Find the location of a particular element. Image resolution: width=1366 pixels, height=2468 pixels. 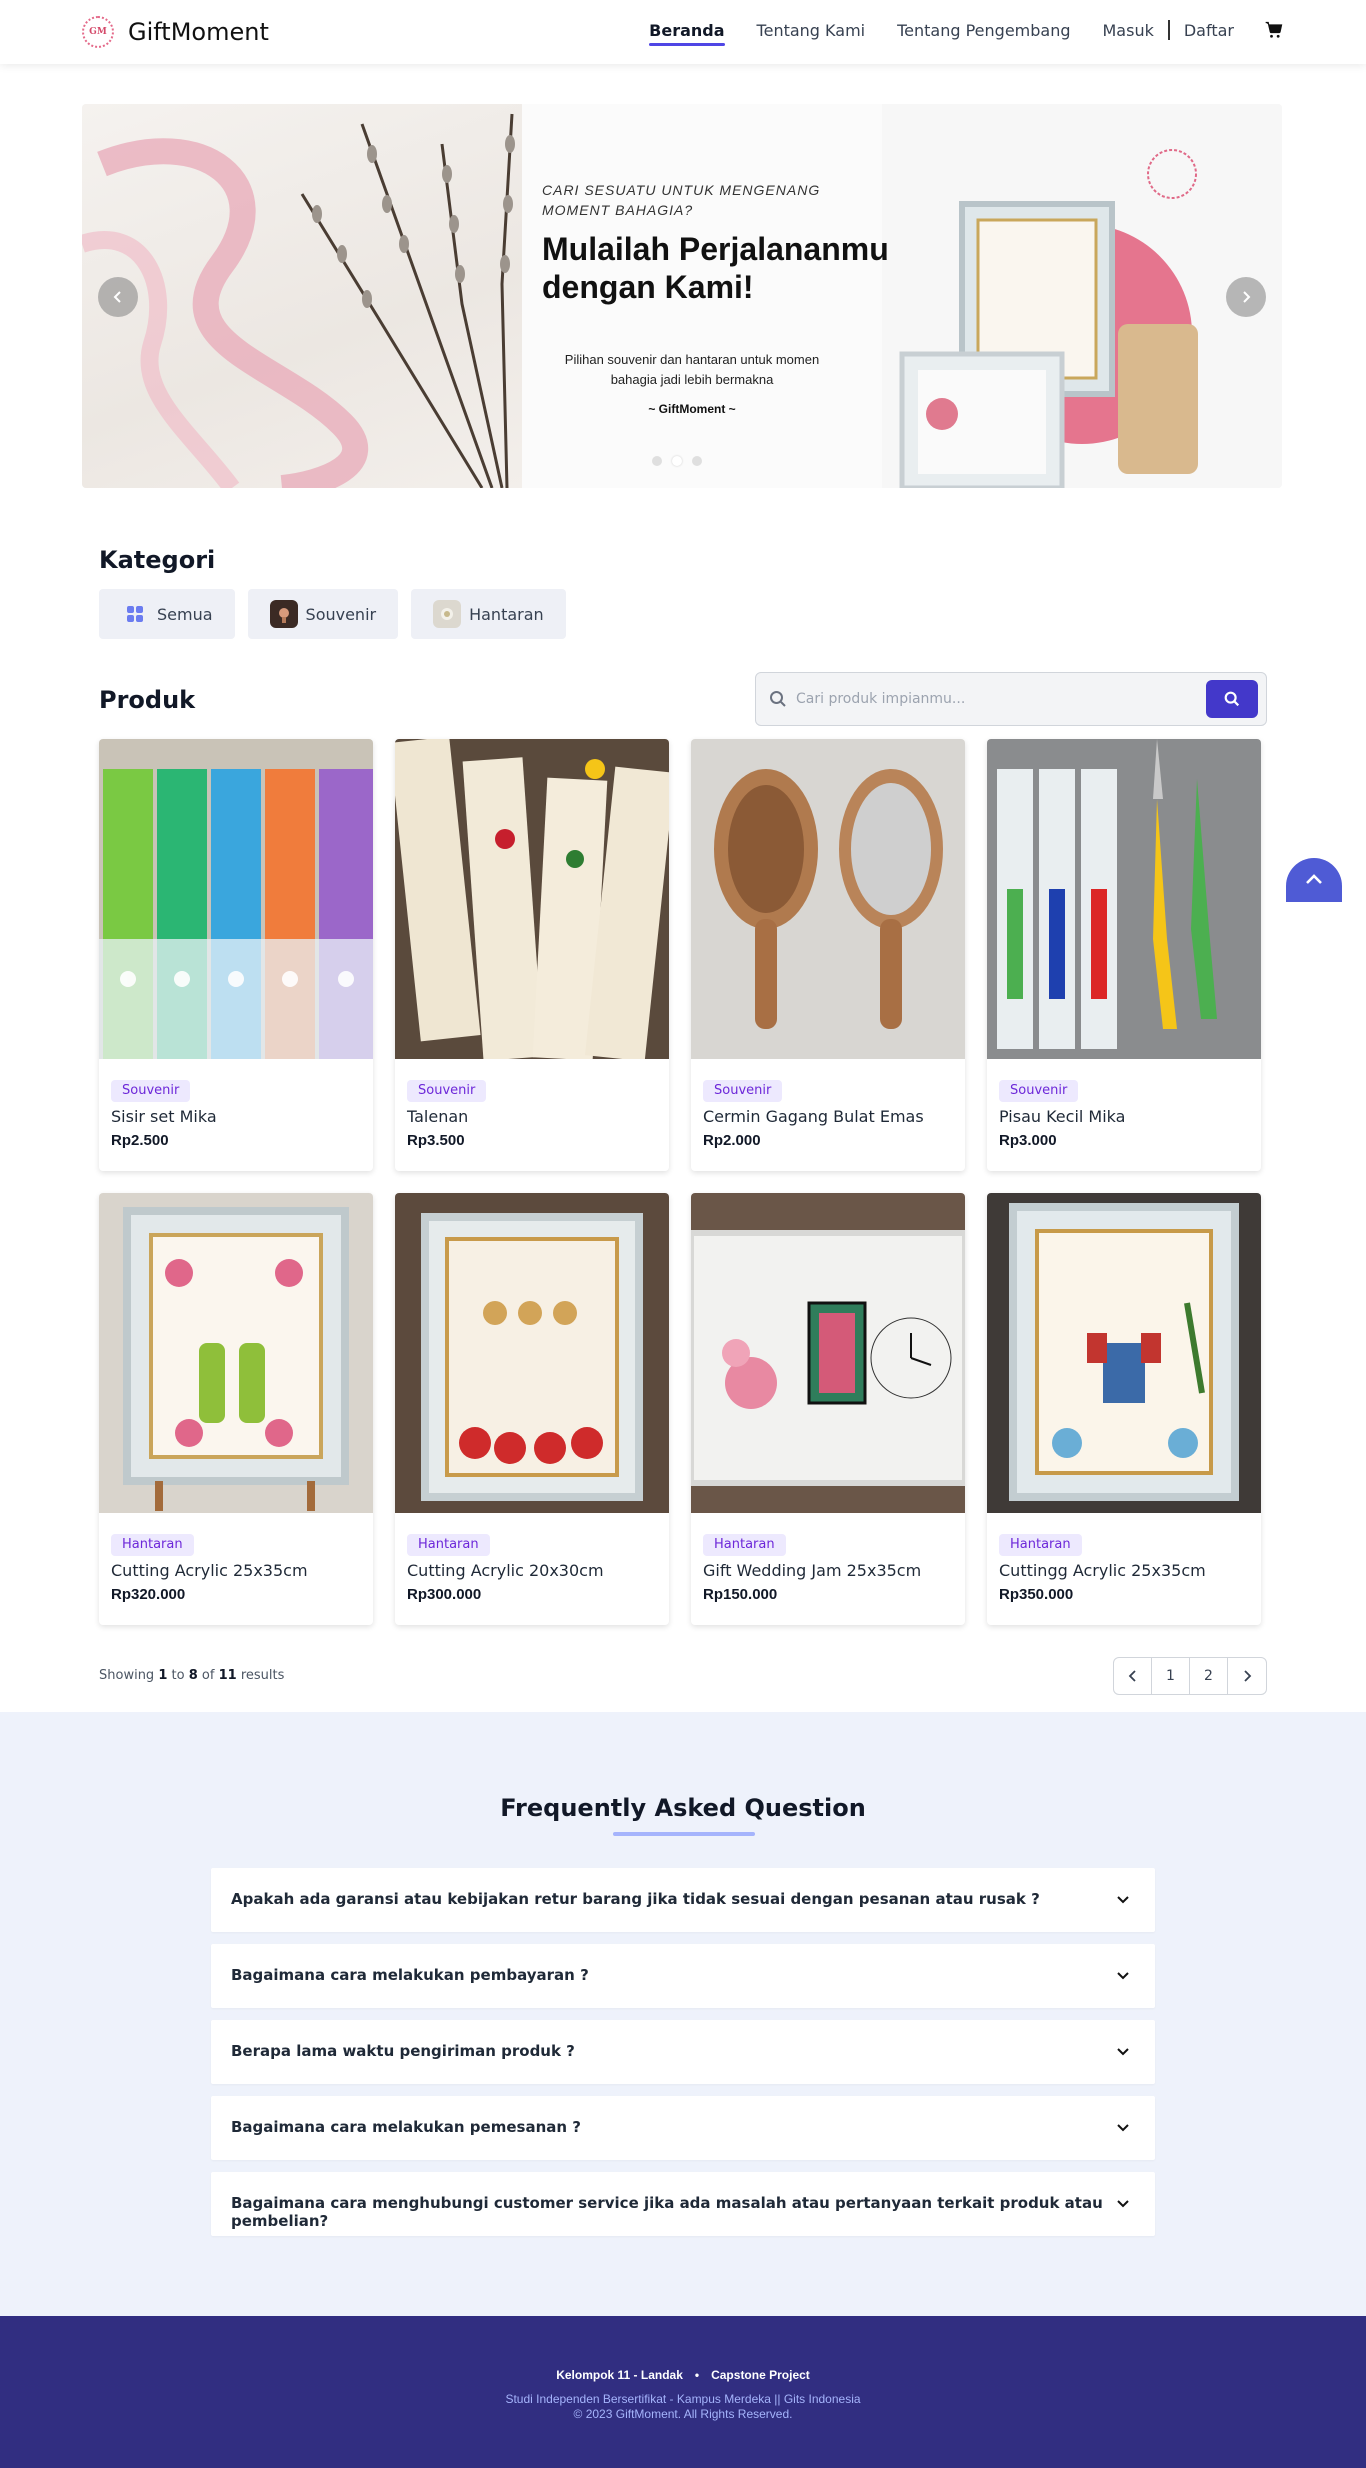

page-1-button: 1 is located at coordinates (1171, 1676).